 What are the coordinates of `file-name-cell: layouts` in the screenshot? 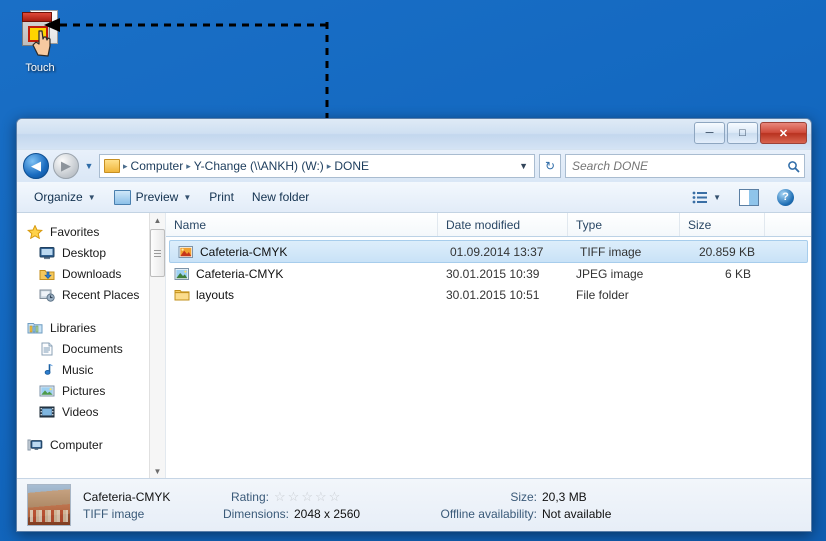 It's located at (302, 295).